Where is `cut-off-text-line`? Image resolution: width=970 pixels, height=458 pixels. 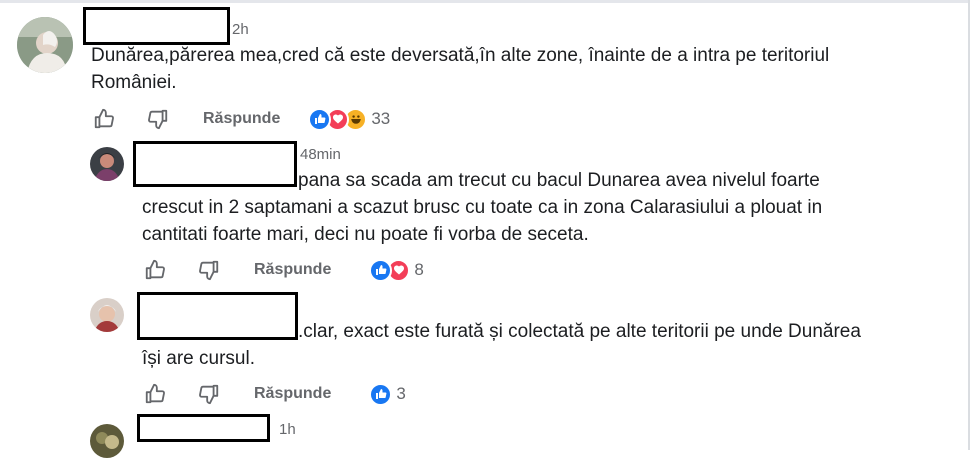 cut-off-text-line is located at coordinates (522, 447).